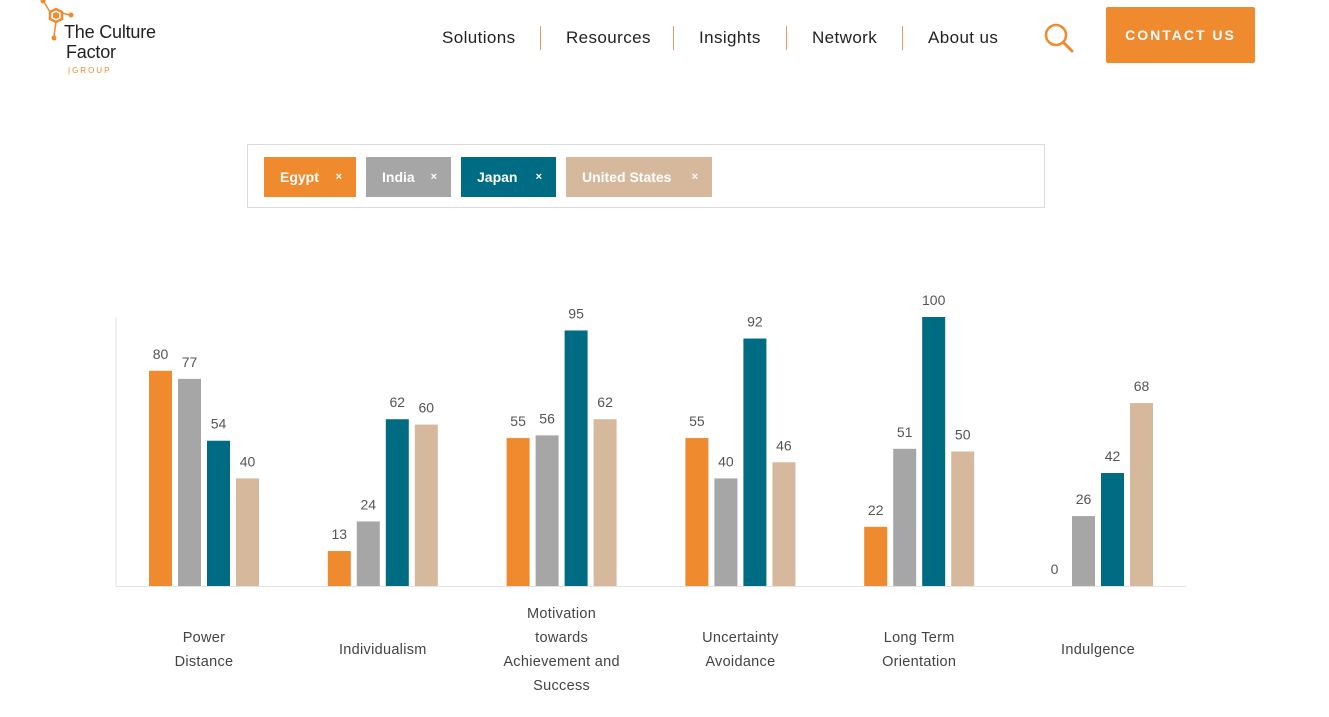  I want to click on data-label: 54, so click(219, 424).